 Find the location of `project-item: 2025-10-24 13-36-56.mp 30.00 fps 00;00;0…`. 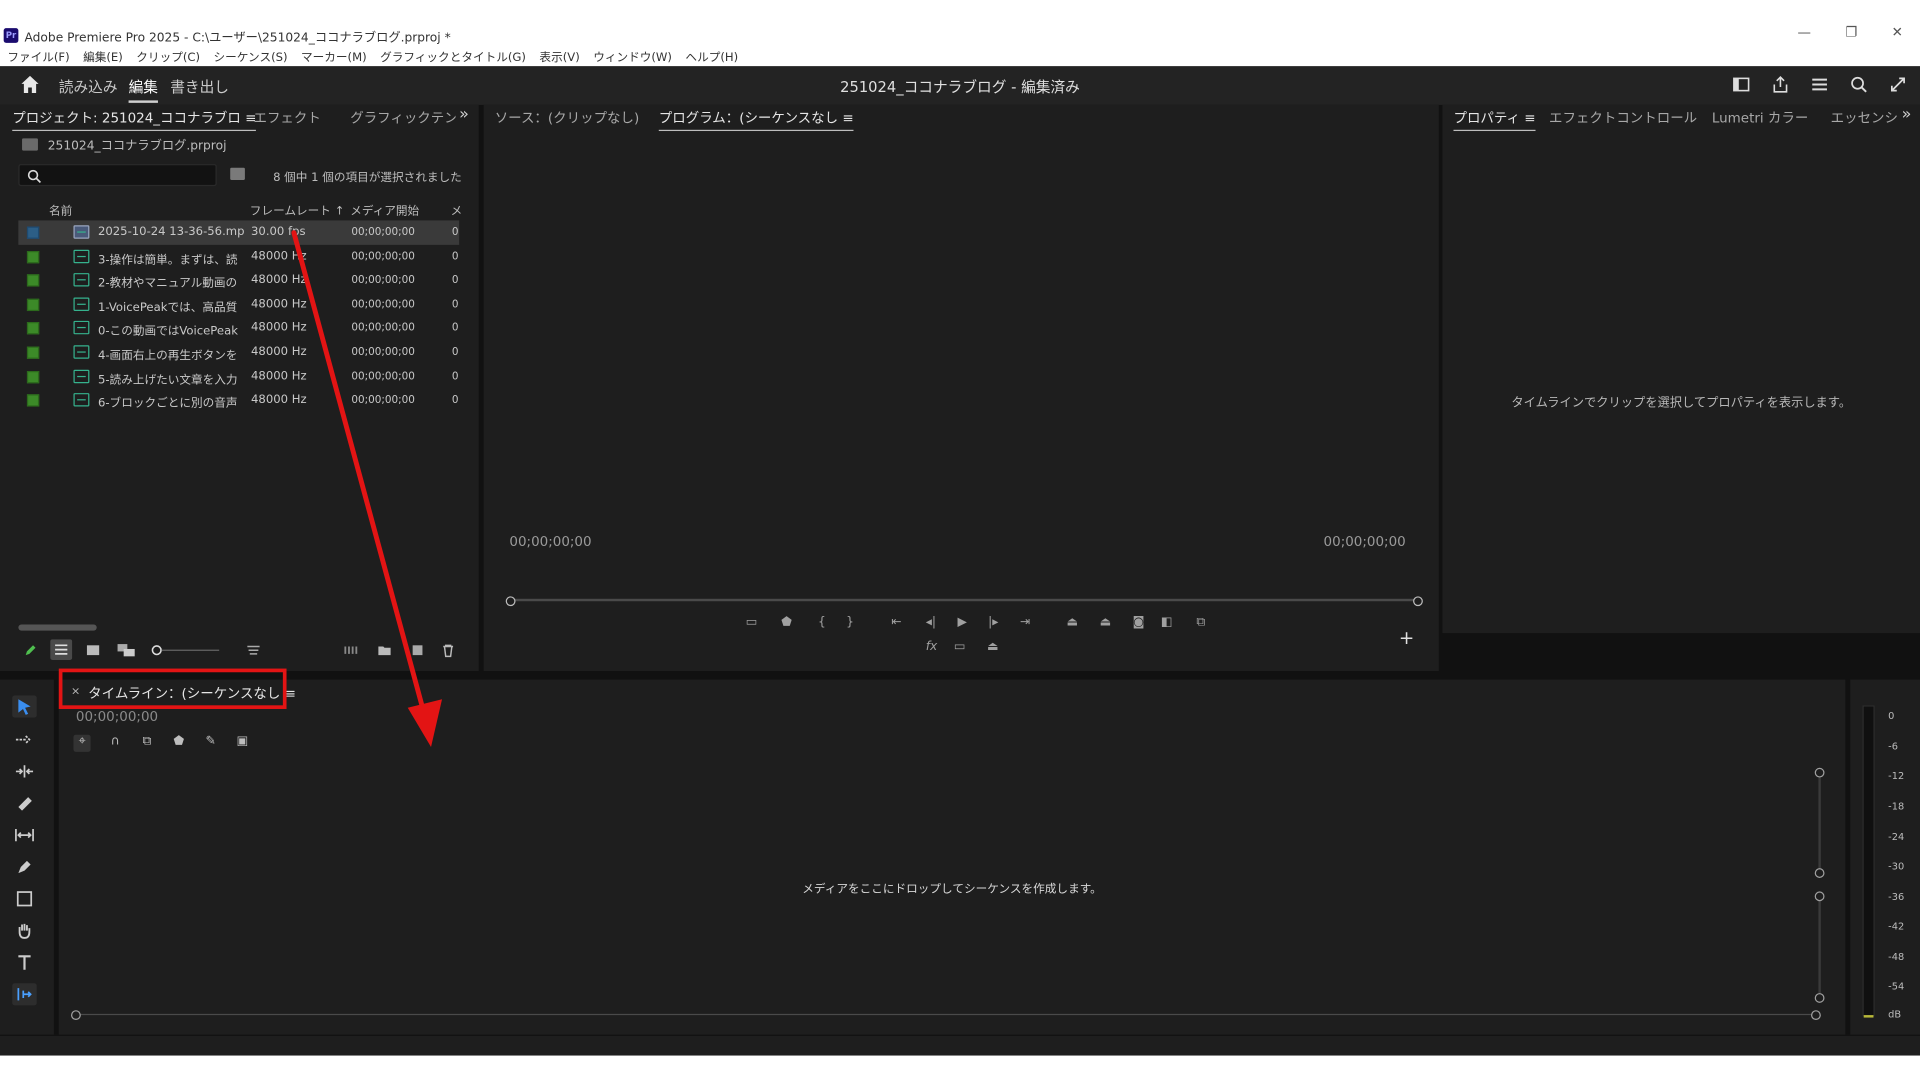

project-item: 2025-10-24 13-36-56.mp 30.00 fps 00;00;0… is located at coordinates (239, 232).